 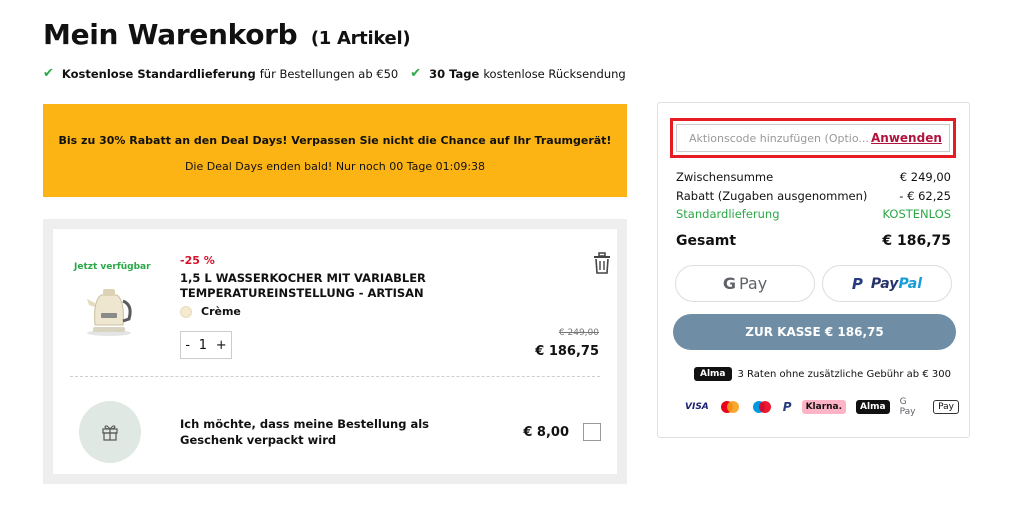 I want to click on shipping-row: Standardlieferung KOSTENLOS, so click(x=813, y=214).